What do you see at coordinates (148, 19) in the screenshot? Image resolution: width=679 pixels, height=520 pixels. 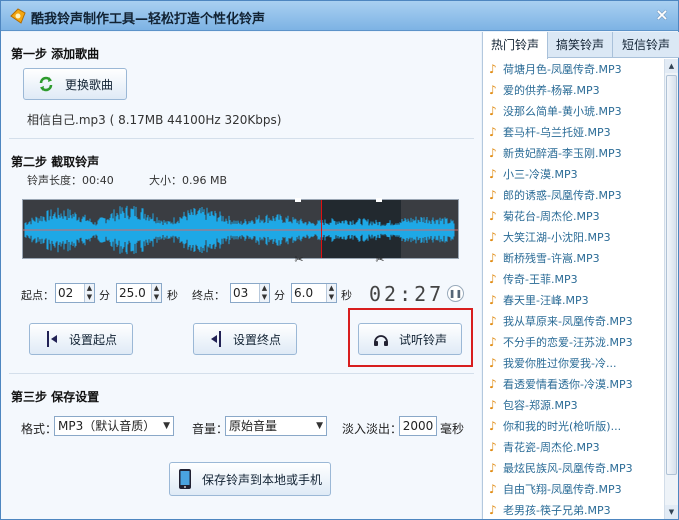 I see `window-title: 酷我铃声制作工具—轻松打造个性化铃声` at bounding box center [148, 19].